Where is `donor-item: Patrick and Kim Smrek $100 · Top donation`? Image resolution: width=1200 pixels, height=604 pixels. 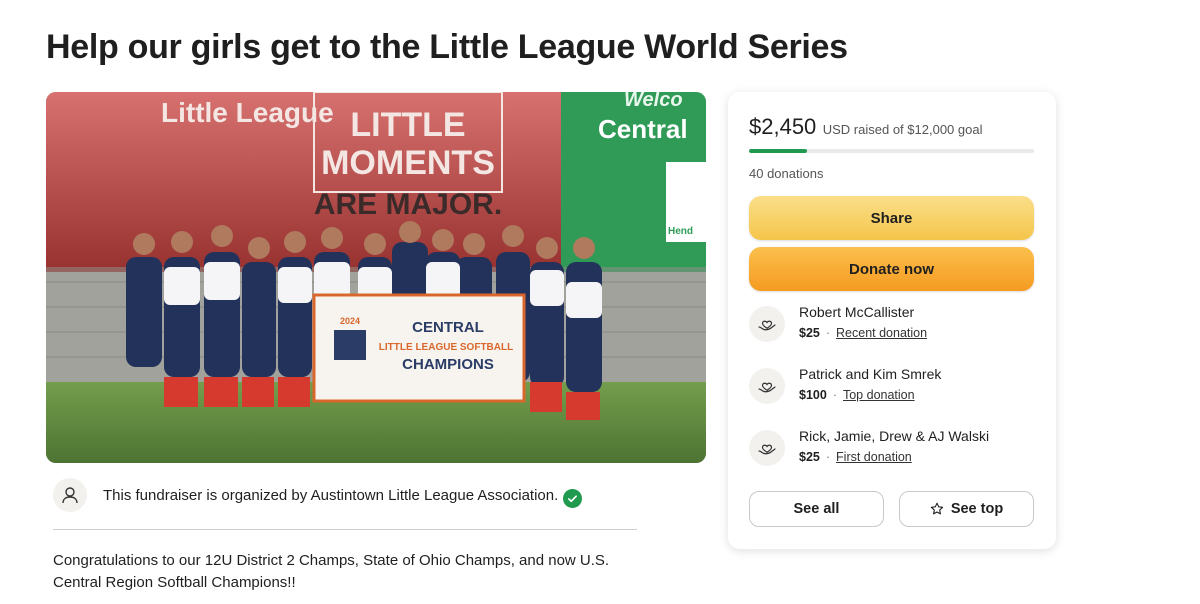 donor-item: Patrick and Kim Smrek $100 · Top donation is located at coordinates (845, 389).